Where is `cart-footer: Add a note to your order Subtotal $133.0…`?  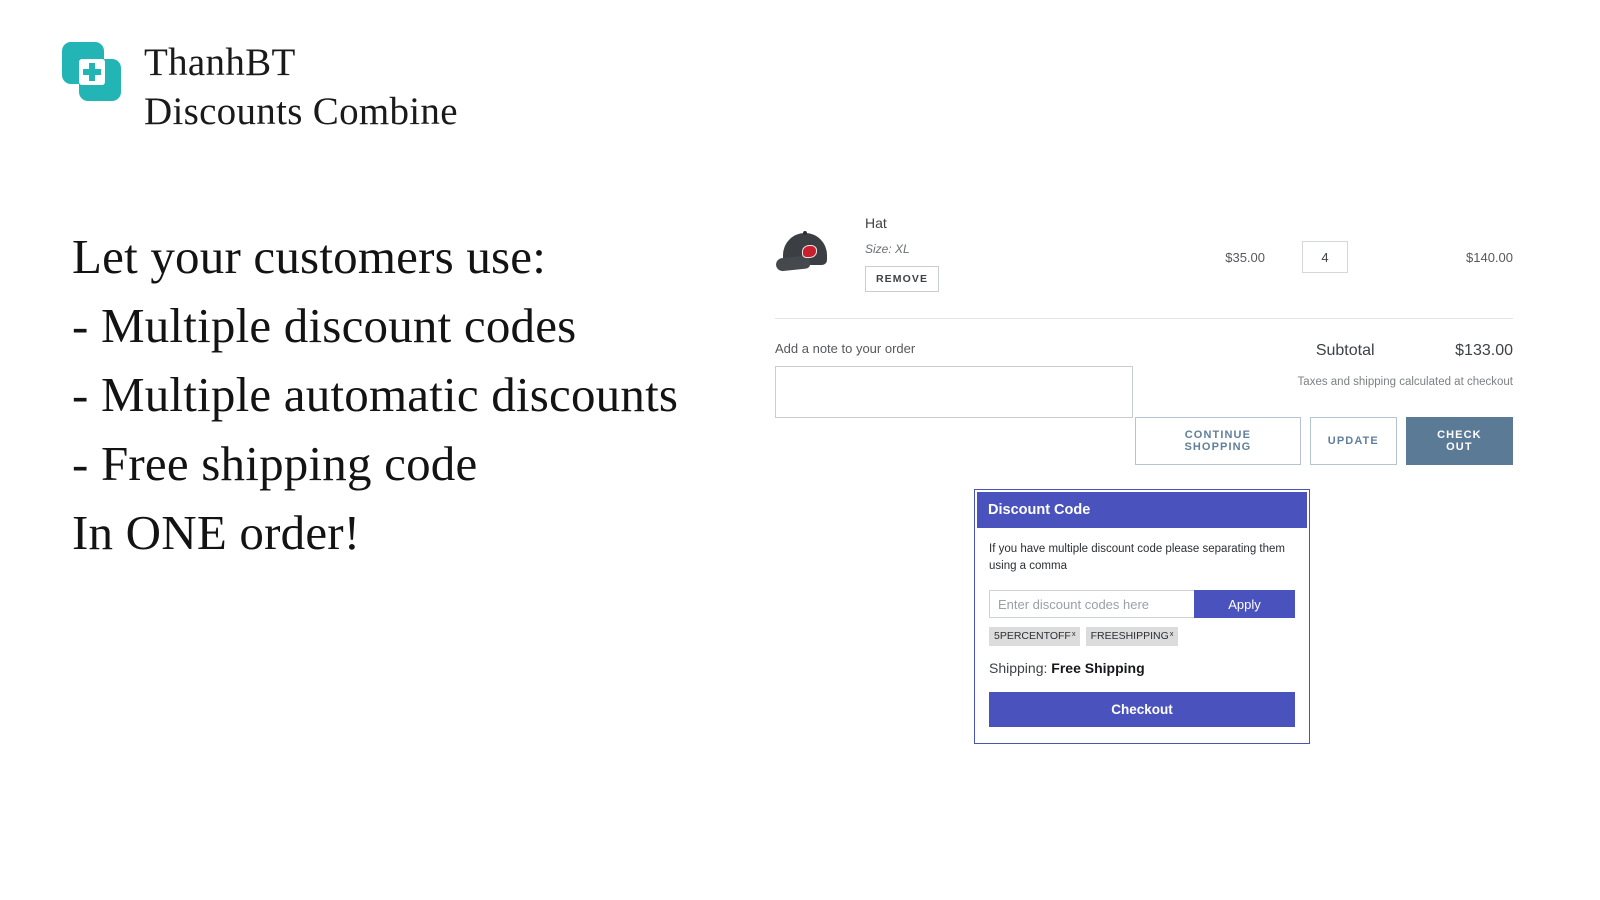
cart-footer: Add a note to your order Subtotal $133.0… is located at coordinates (1144, 403).